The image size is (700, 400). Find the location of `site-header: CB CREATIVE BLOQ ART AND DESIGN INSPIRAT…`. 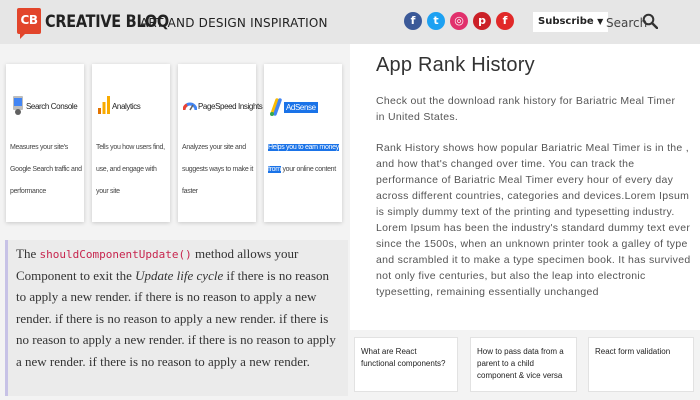

site-header: CB CREATIVE BLOQ ART AND DESIGN INSPIRAT… is located at coordinates (350, 22).